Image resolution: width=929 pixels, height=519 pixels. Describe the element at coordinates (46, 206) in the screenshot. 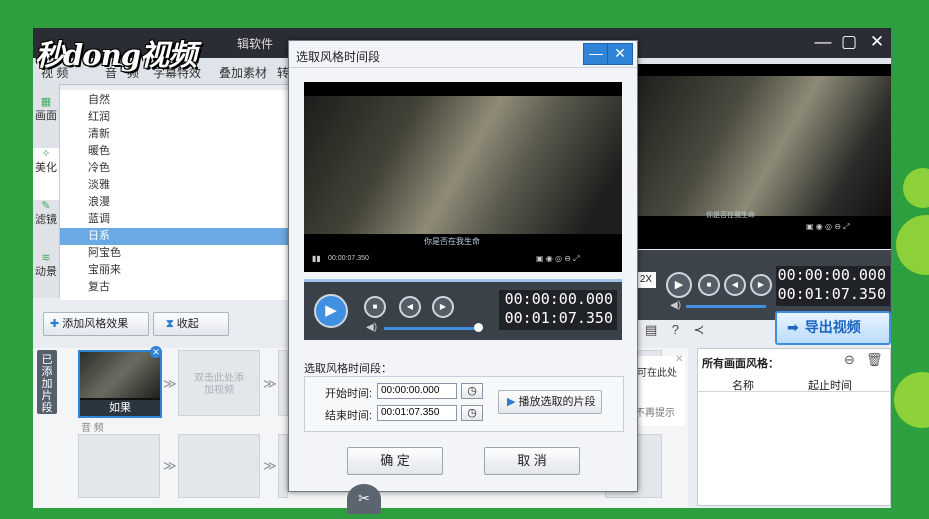

I see `filter-icon: ✎` at that location.